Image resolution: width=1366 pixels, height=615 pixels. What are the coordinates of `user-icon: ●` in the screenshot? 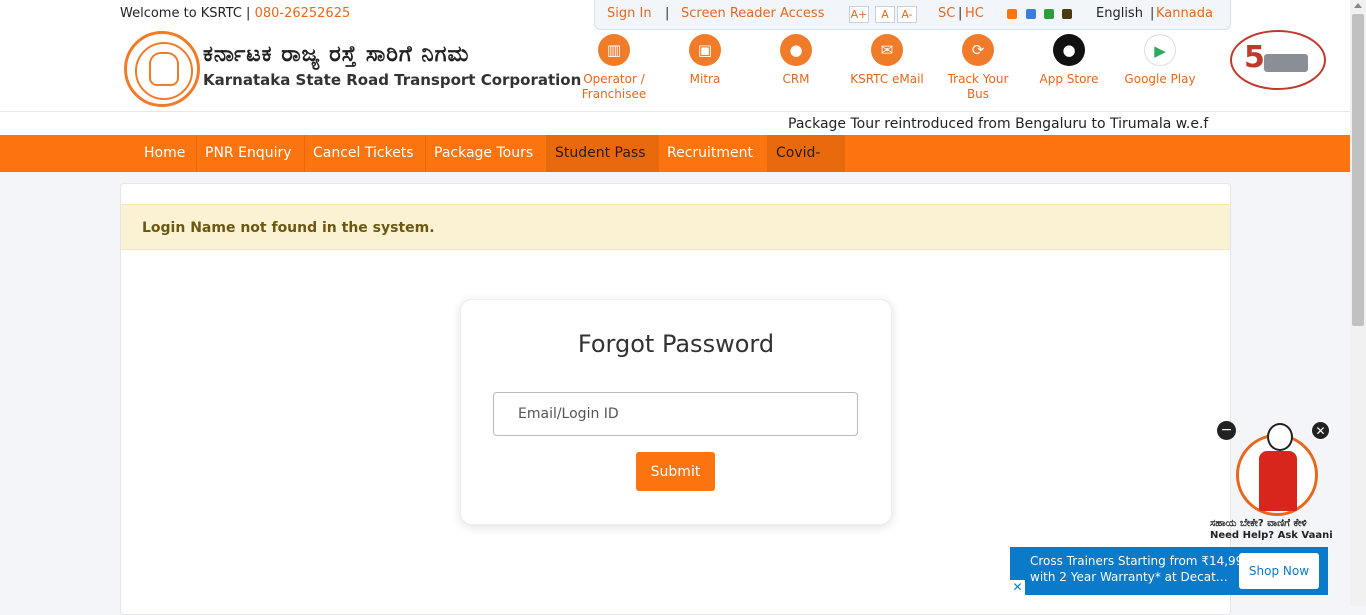 It's located at (796, 50).